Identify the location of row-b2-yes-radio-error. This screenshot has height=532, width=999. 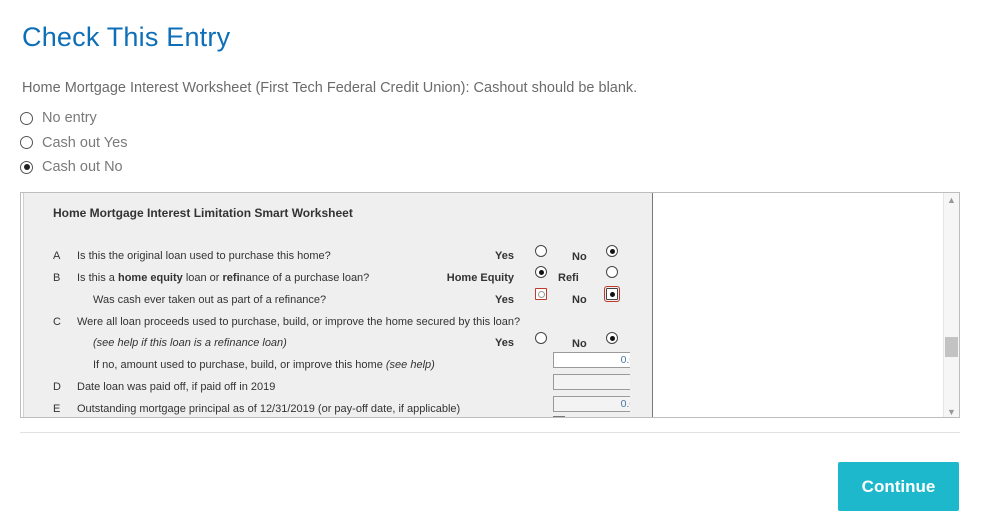
(541, 294).